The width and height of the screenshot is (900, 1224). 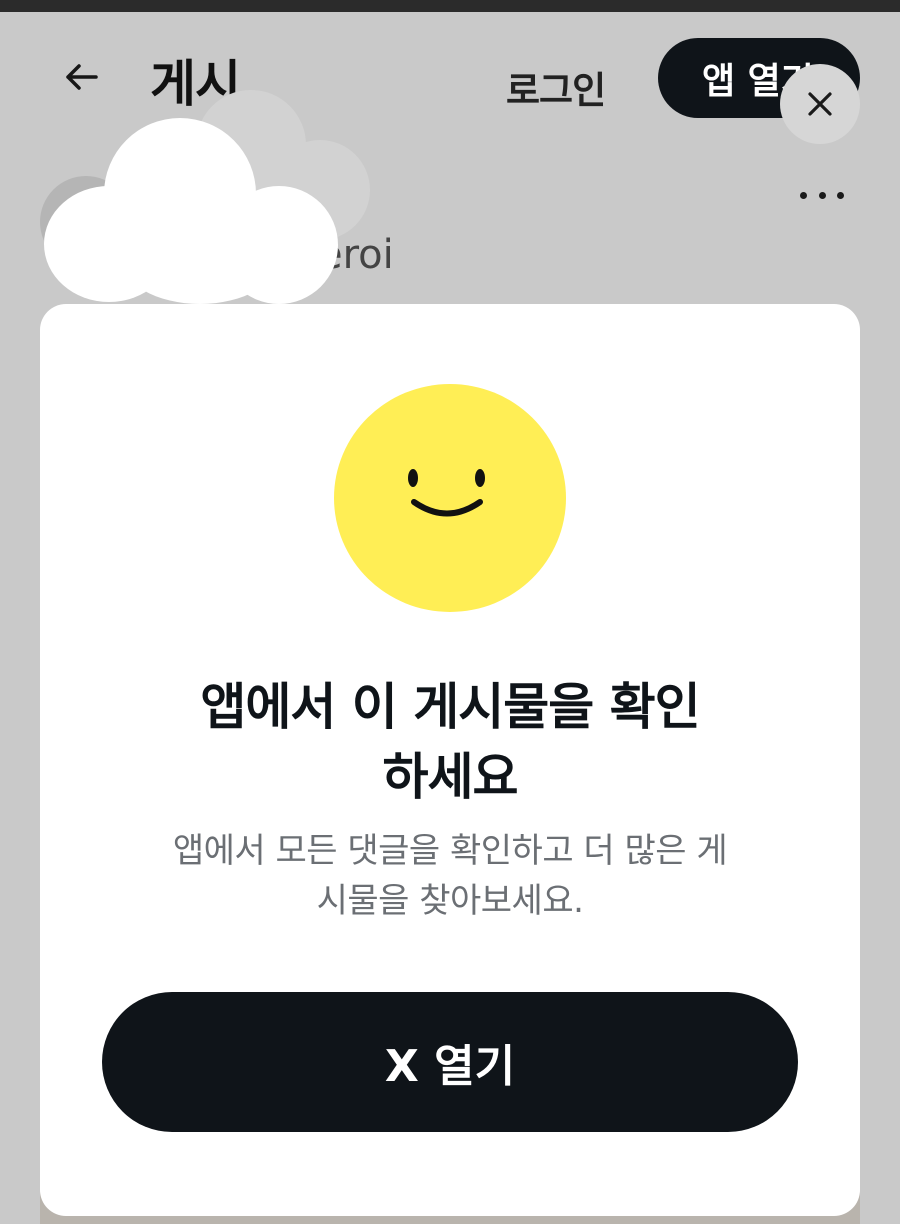 I want to click on back-arrow-icon, so click(x=81, y=77).